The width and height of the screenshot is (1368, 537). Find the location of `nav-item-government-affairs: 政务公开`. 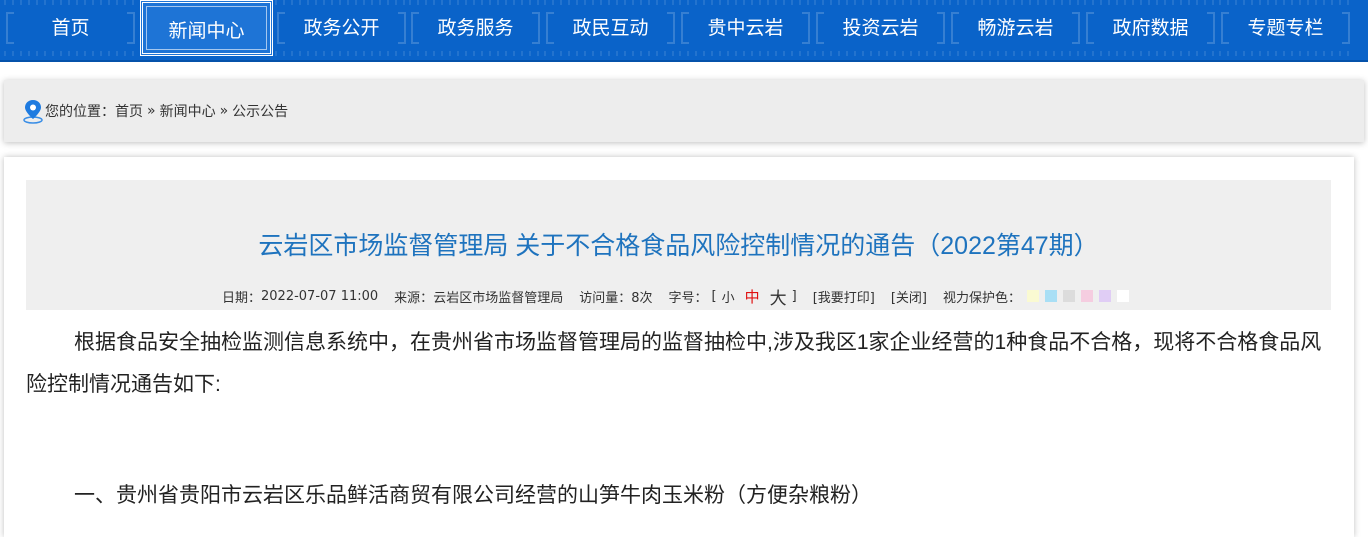

nav-item-government-affairs: 政务公开 is located at coordinates (341, 28).